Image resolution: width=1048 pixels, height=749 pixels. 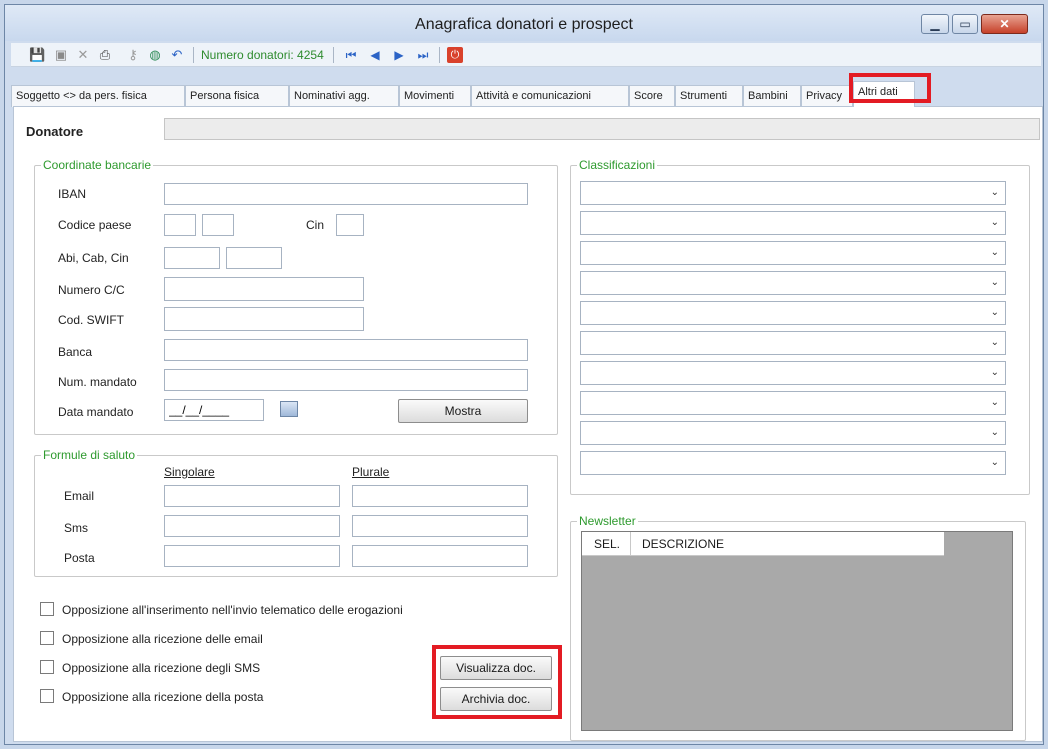 I want to click on classificazione-select-1: ⌄, so click(x=793, y=193).